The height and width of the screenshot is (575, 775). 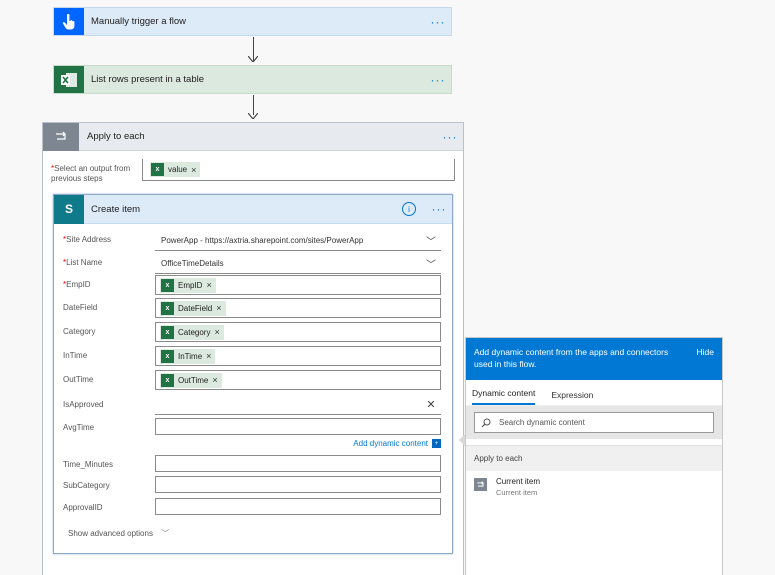 I want to click on field-label: IsApproved, so click(x=83, y=404).